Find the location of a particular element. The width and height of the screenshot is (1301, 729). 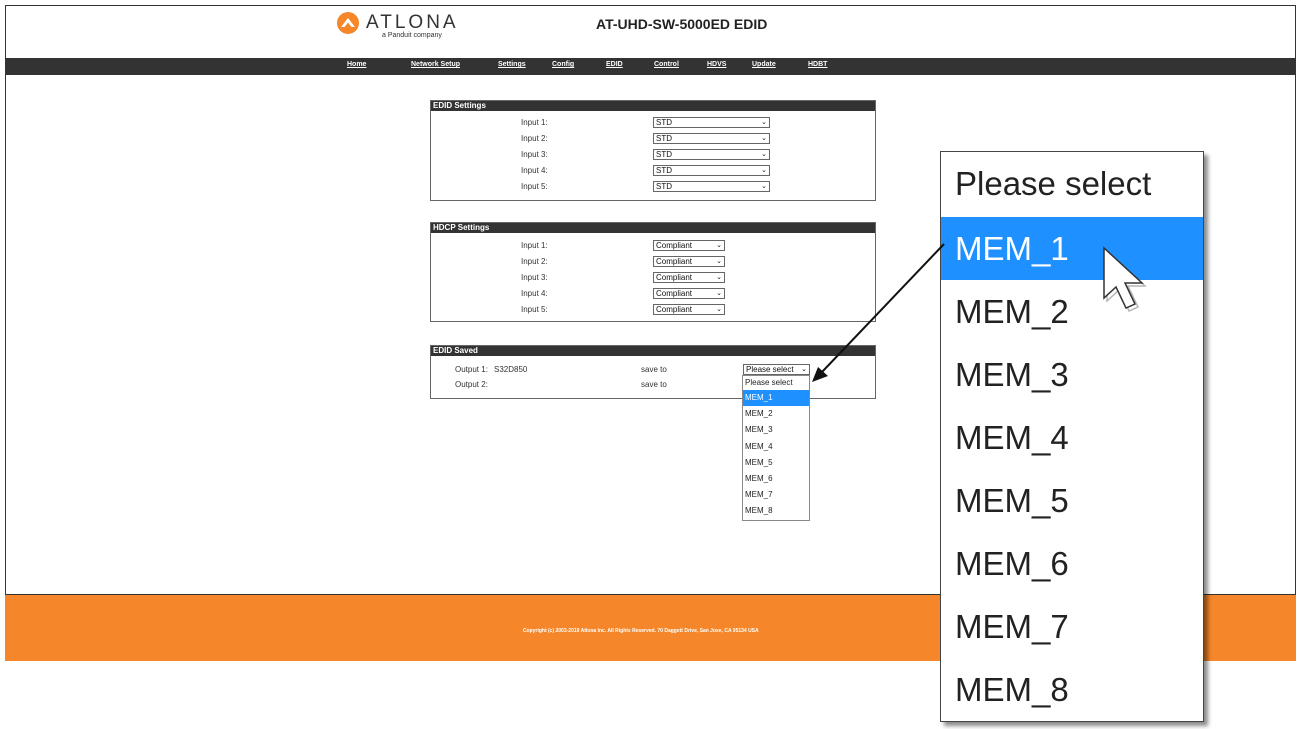

edid-input-1-value: STD is located at coordinates (664, 122).